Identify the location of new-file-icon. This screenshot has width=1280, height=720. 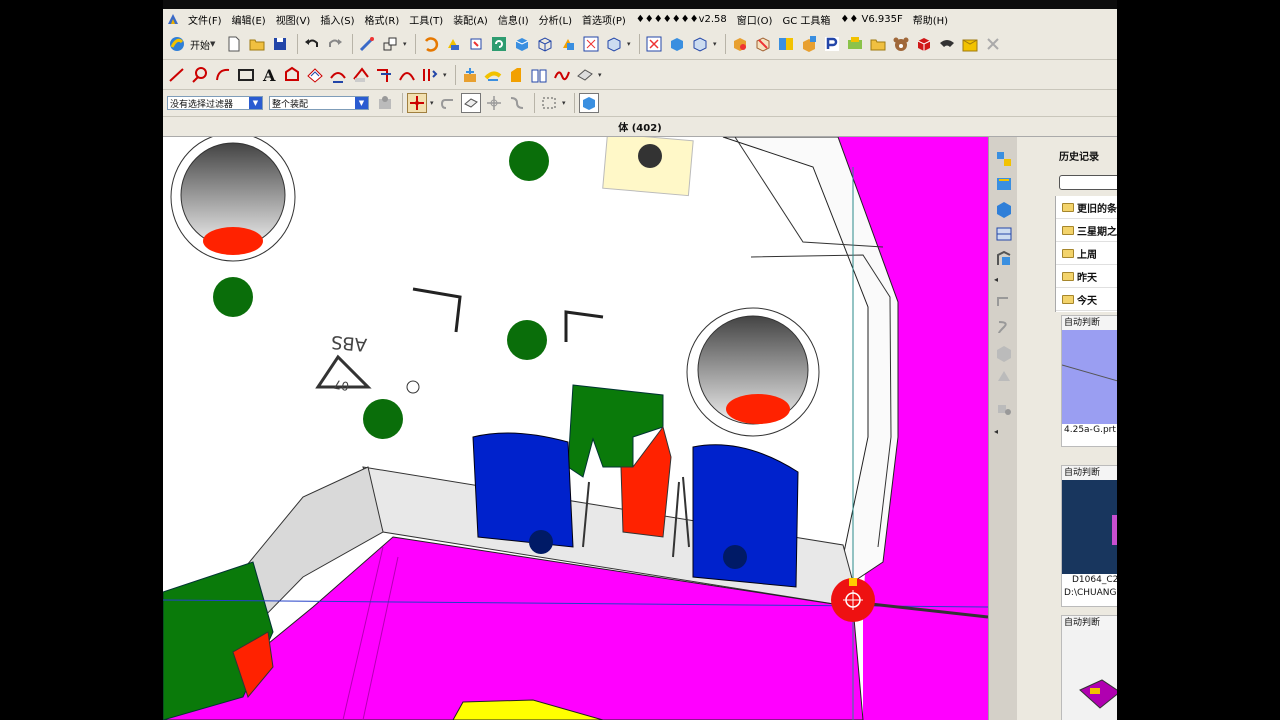
(234, 44).